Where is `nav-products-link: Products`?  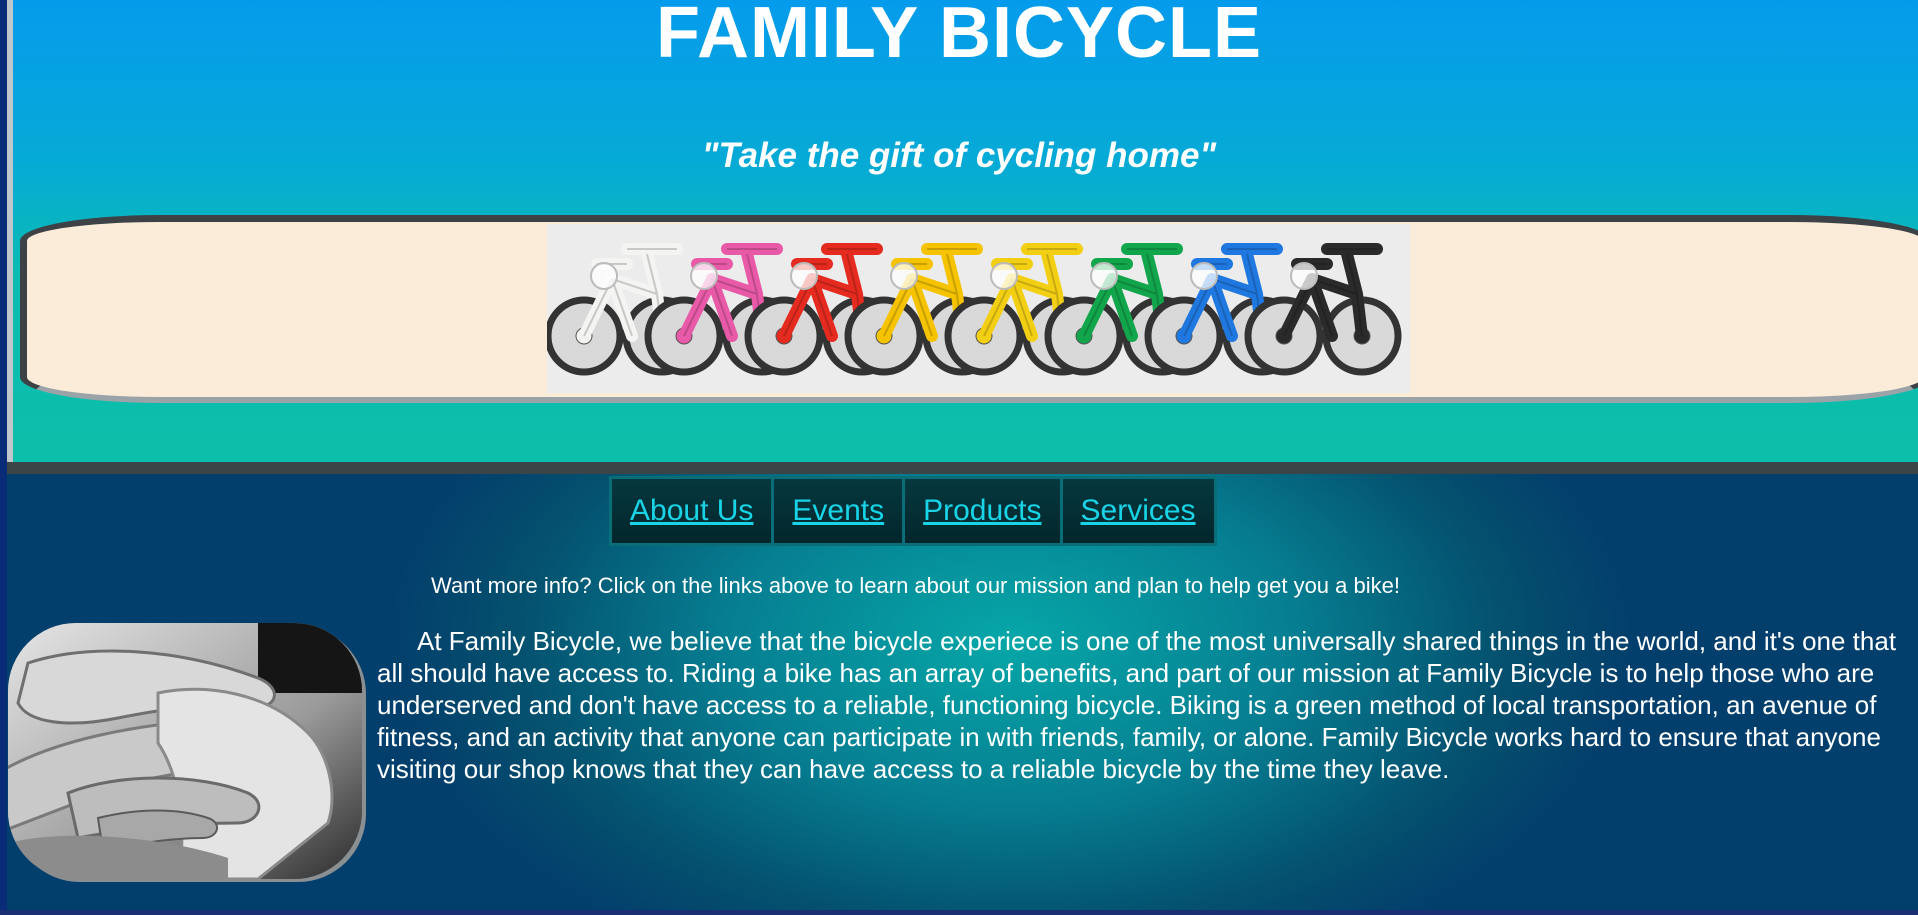 nav-products-link: Products is located at coordinates (984, 511).